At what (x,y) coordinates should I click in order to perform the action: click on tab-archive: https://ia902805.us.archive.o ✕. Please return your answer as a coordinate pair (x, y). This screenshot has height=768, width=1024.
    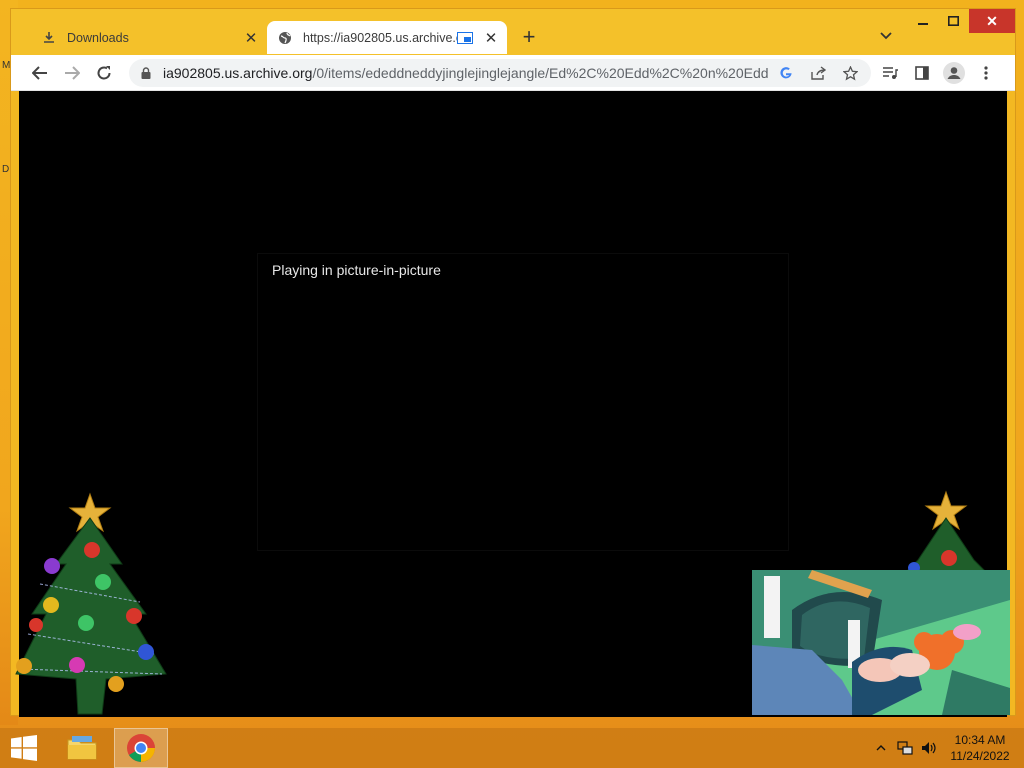
    Looking at the image, I should click on (387, 37).